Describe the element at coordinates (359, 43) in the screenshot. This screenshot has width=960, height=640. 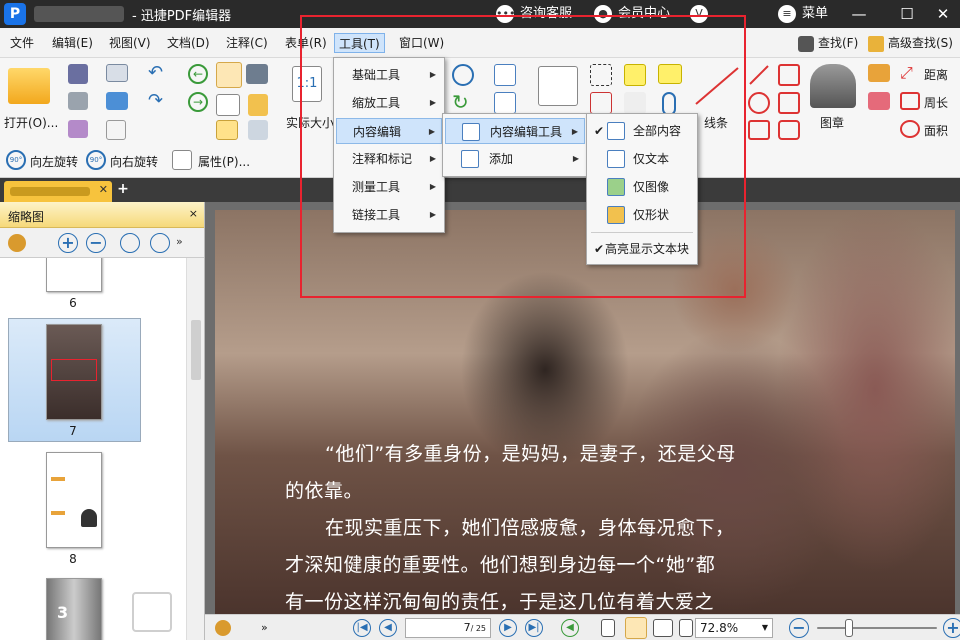
I see `menu-tools: 工具(T)` at that location.